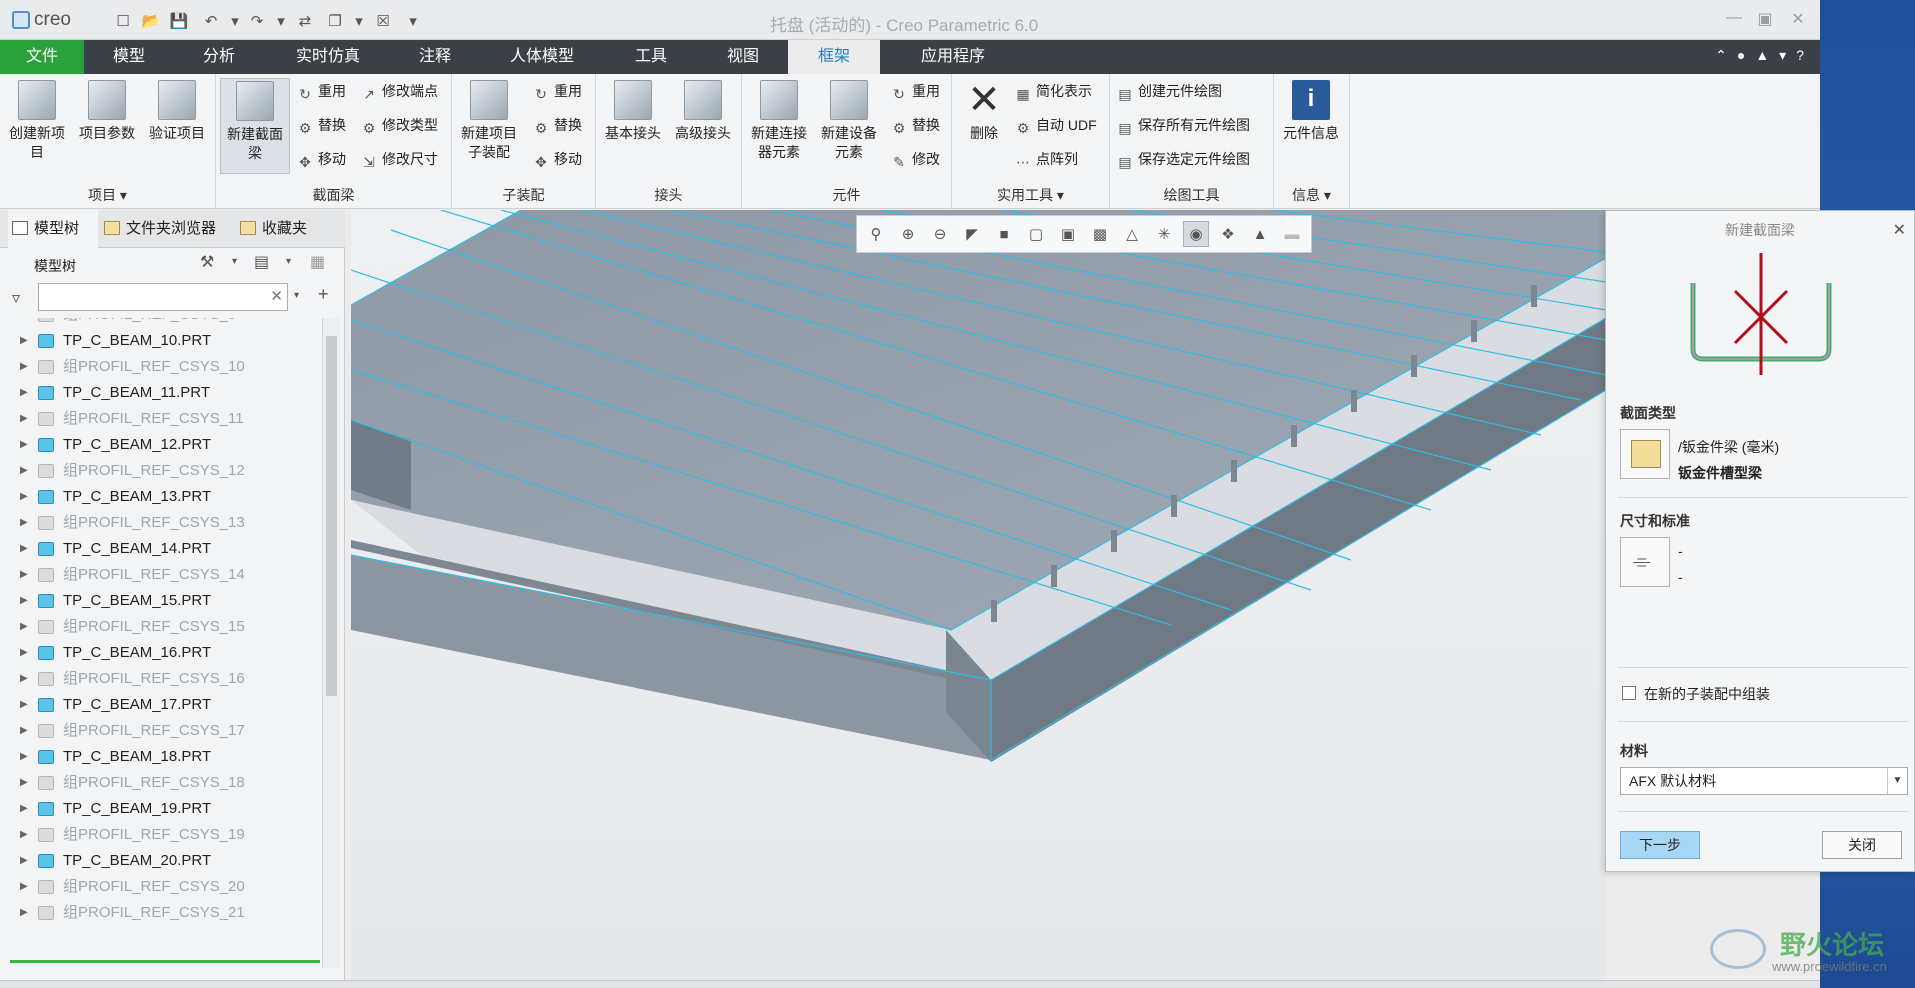 This screenshot has height=988, width=1915. What do you see at coordinates (1164, 234) in the screenshot?
I see `datum-display-icon: ✳` at bounding box center [1164, 234].